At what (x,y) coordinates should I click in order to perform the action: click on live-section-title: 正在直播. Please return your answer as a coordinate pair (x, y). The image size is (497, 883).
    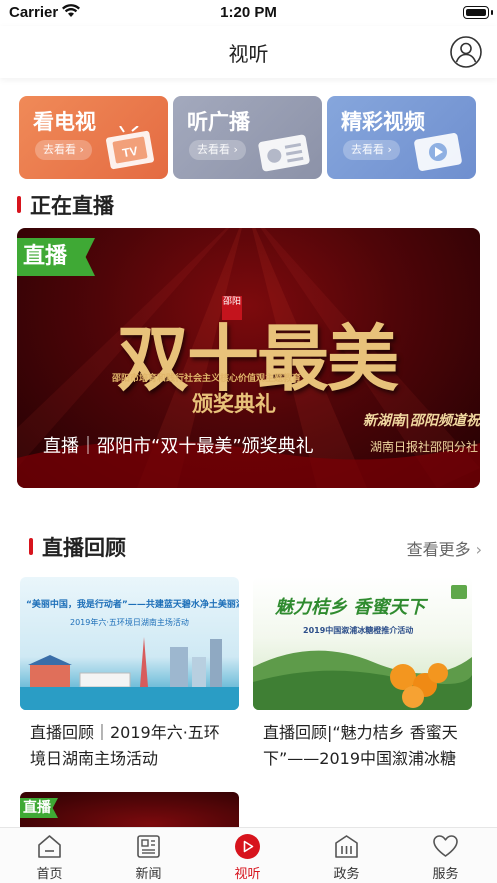
    Looking at the image, I should click on (72, 206).